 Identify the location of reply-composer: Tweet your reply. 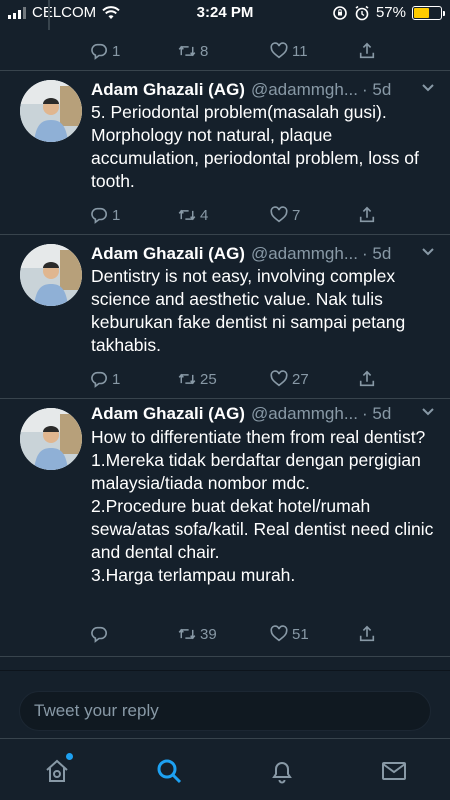
(225, 704).